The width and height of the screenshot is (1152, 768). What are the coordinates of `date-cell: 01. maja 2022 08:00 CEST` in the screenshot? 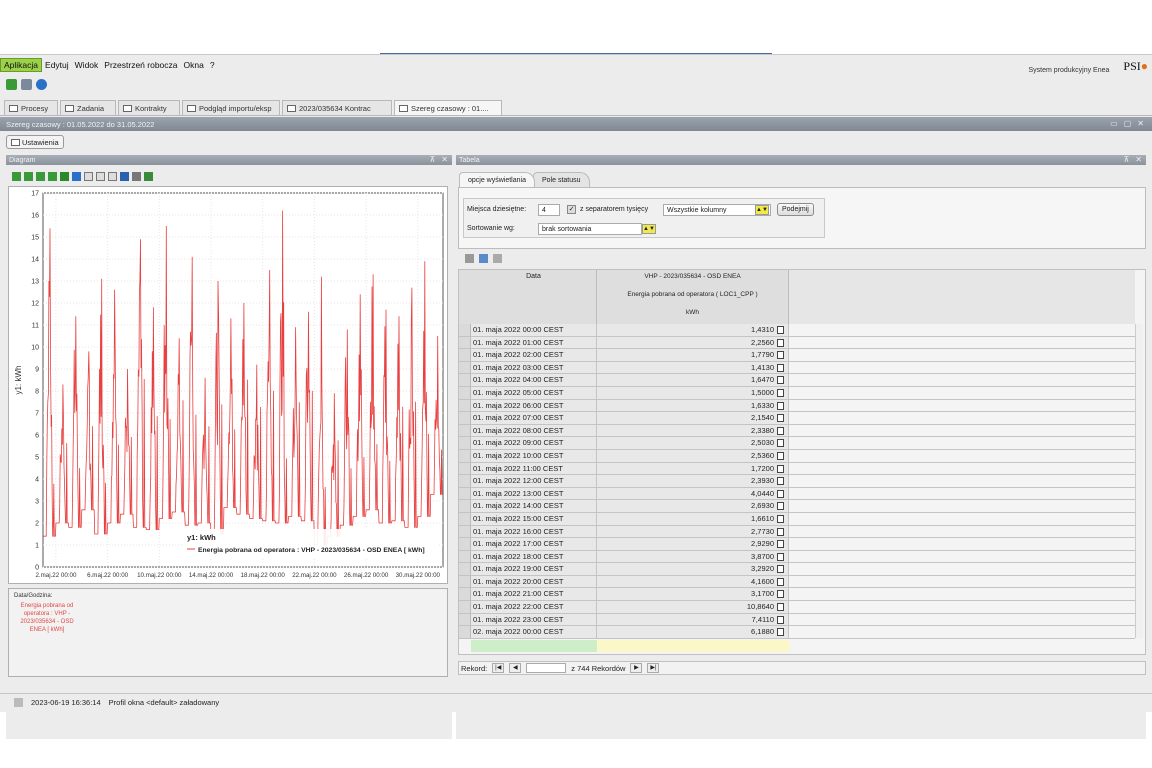 It's located at (534, 430).